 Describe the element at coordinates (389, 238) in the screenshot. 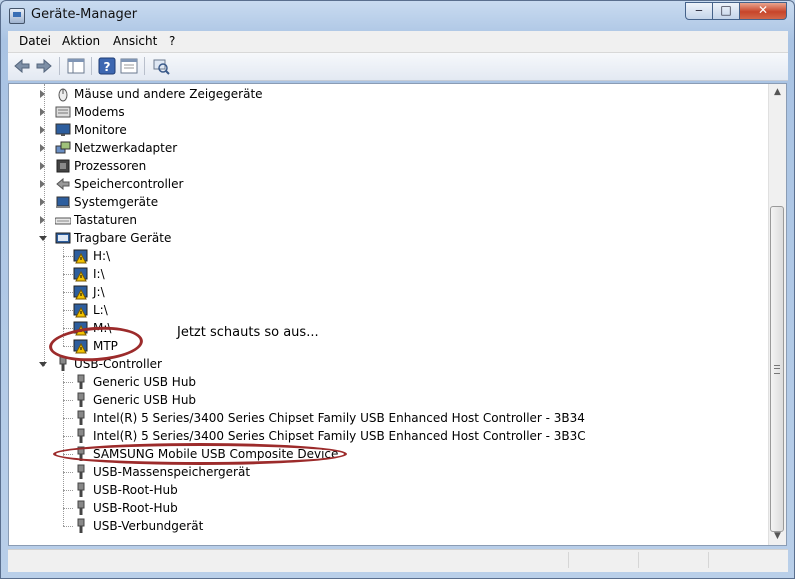

I see `tree-category-portable: Tragbare Geräte` at that location.